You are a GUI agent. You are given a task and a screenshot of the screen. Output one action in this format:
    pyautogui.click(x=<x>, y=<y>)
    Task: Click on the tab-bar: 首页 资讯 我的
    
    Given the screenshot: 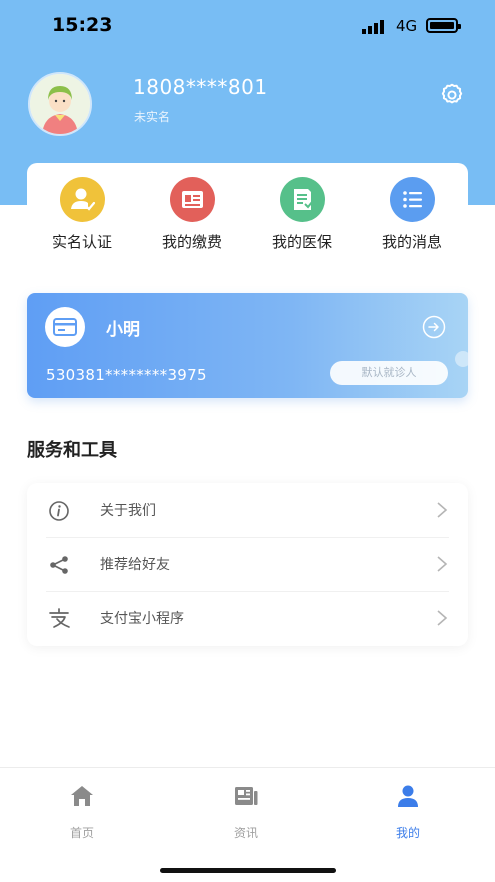 What is the action you would take?
    pyautogui.click(x=247, y=824)
    